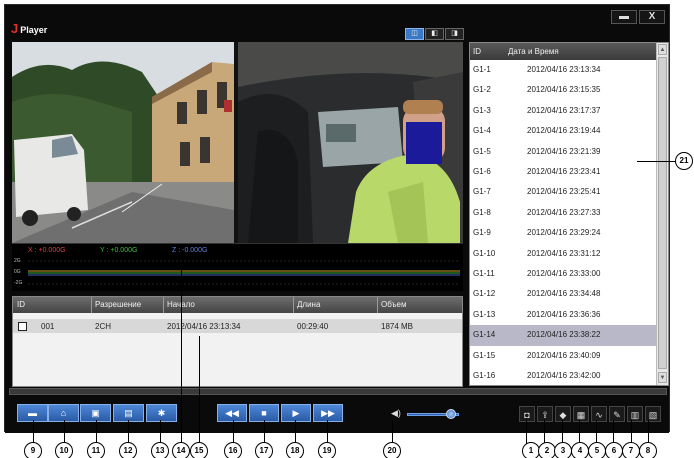  What do you see at coordinates (477, 51) in the screenshot?
I see `file-col-id: ID` at bounding box center [477, 51].